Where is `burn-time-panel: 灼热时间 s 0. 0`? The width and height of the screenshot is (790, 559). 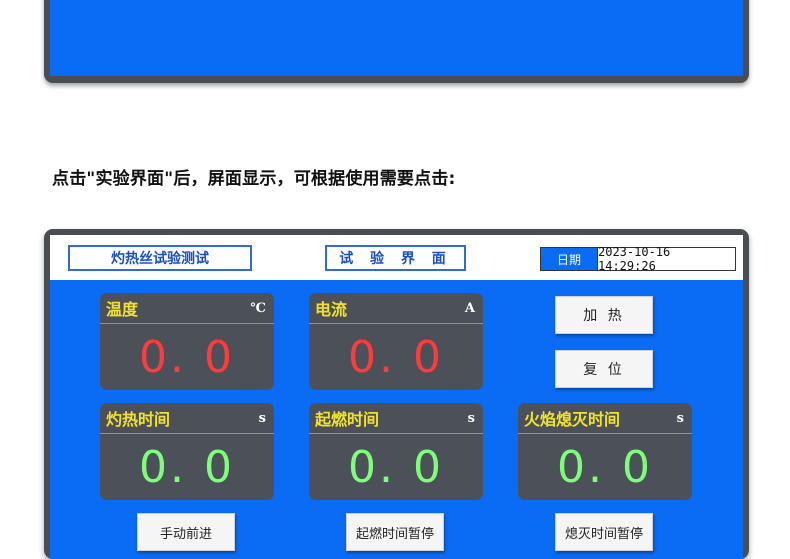
burn-time-panel: 灼热时间 s 0. 0 is located at coordinates (187, 451).